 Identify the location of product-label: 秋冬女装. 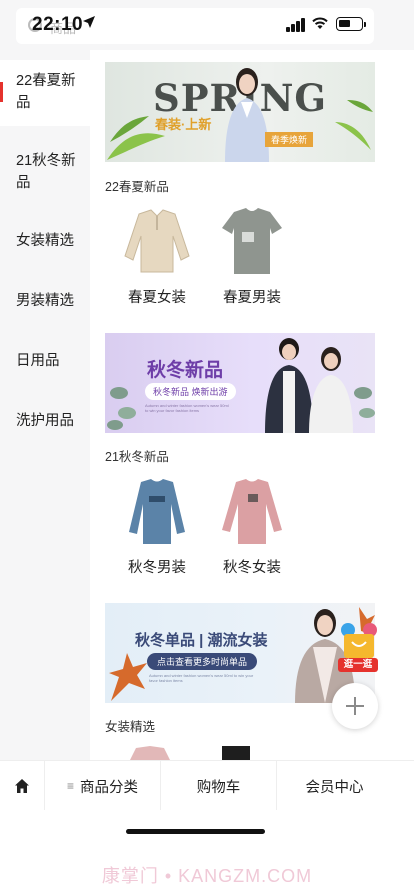
(252, 568).